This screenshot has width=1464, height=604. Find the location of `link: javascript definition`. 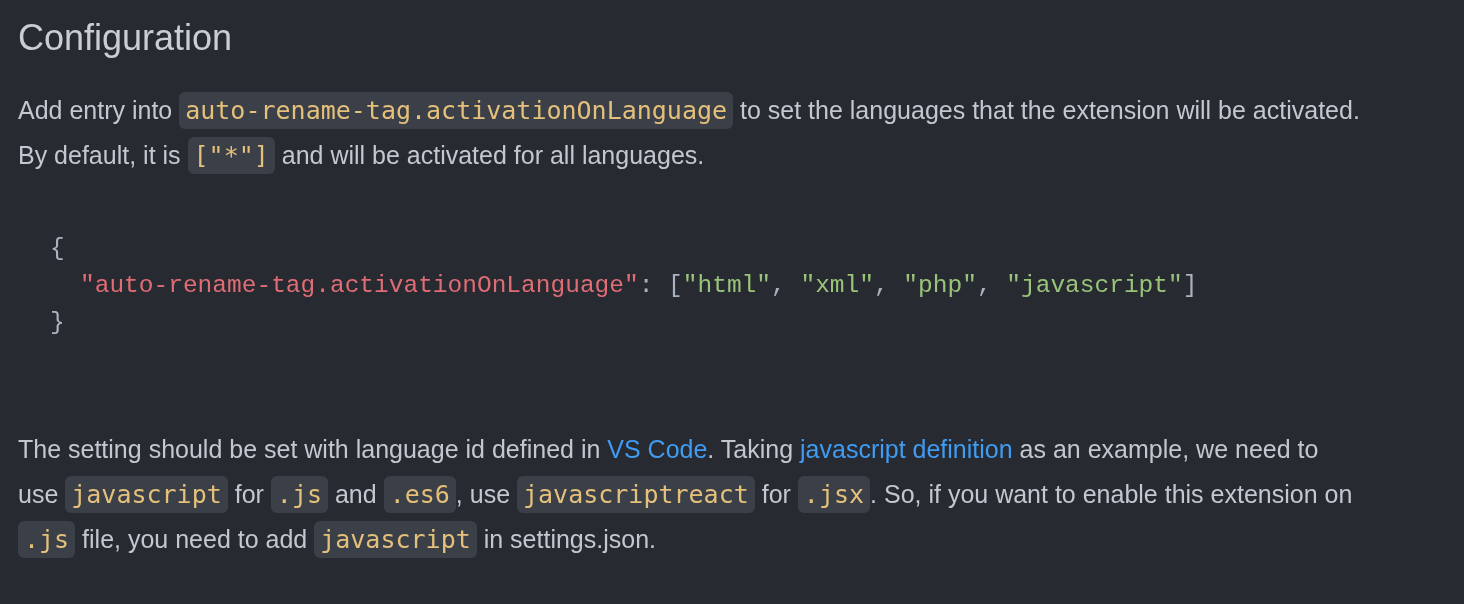

link: javascript definition is located at coordinates (906, 449).